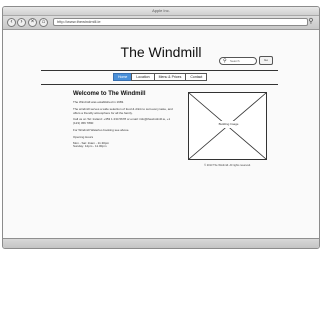  What do you see at coordinates (170, 77) in the screenshot?
I see `nav-item-menu-prices: Menu & Prices` at bounding box center [170, 77].